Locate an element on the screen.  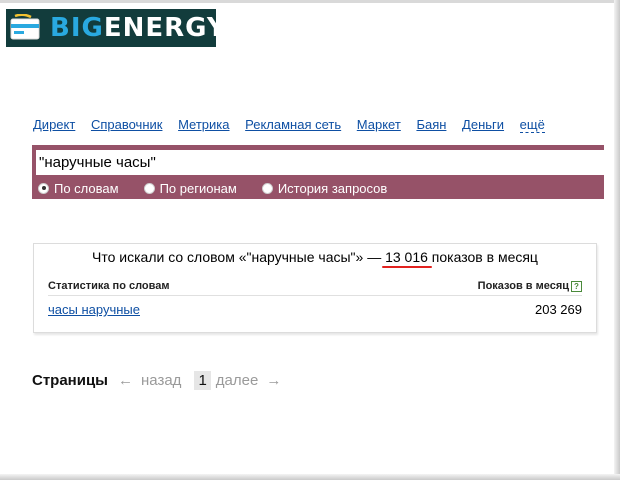
radio-by-words: По словам is located at coordinates (78, 188).